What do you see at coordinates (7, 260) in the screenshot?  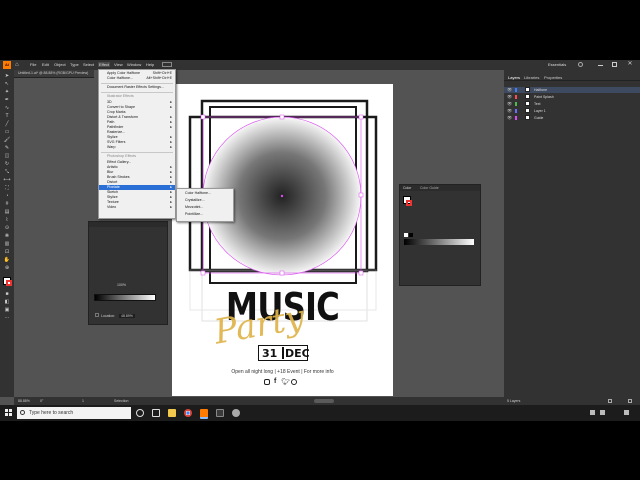 I see `hand-tool-icon: ✋` at bounding box center [7, 260].